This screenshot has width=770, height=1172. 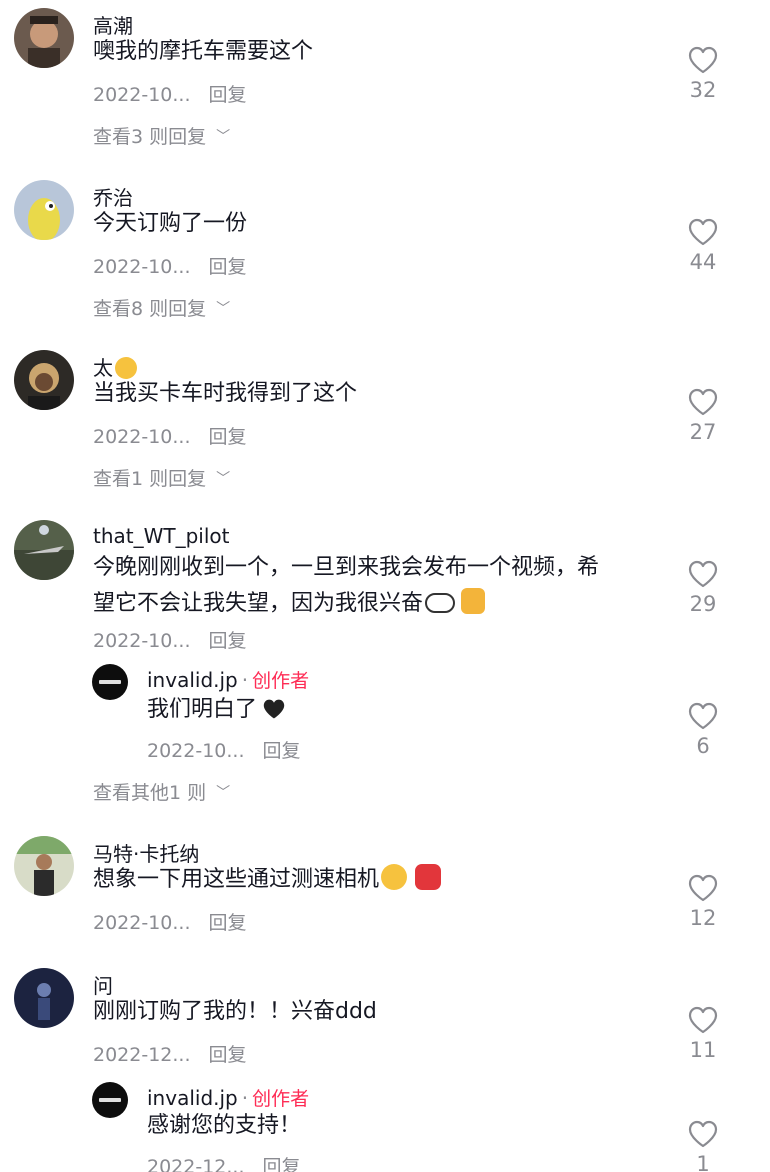 I want to click on comment-text: 想象一下用这些通过测速相机, so click(x=267, y=880).